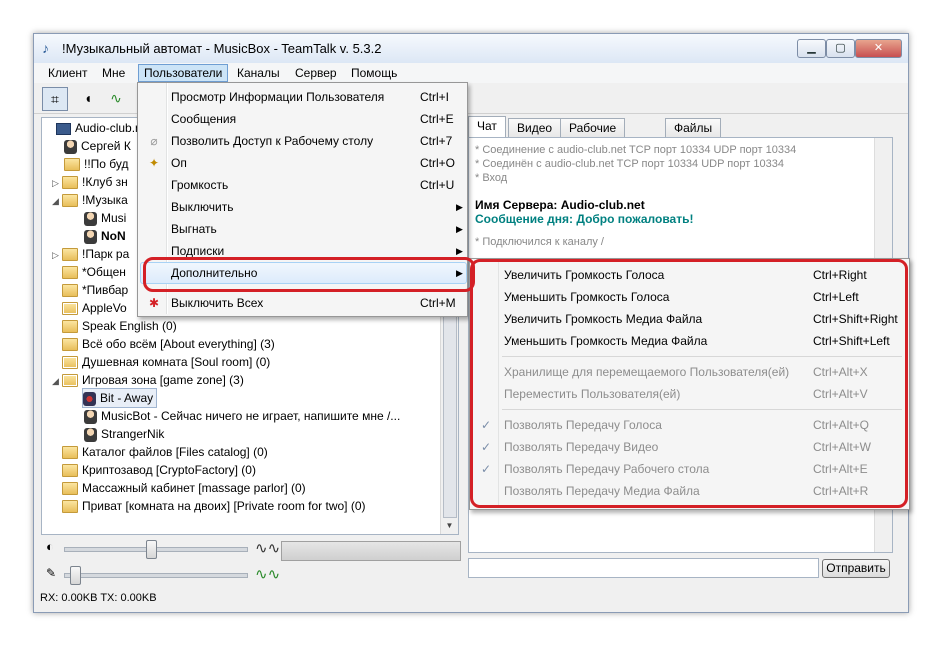  Describe the element at coordinates (50, 546) in the screenshot. I see `speaker-volume-icon: ◐` at that location.